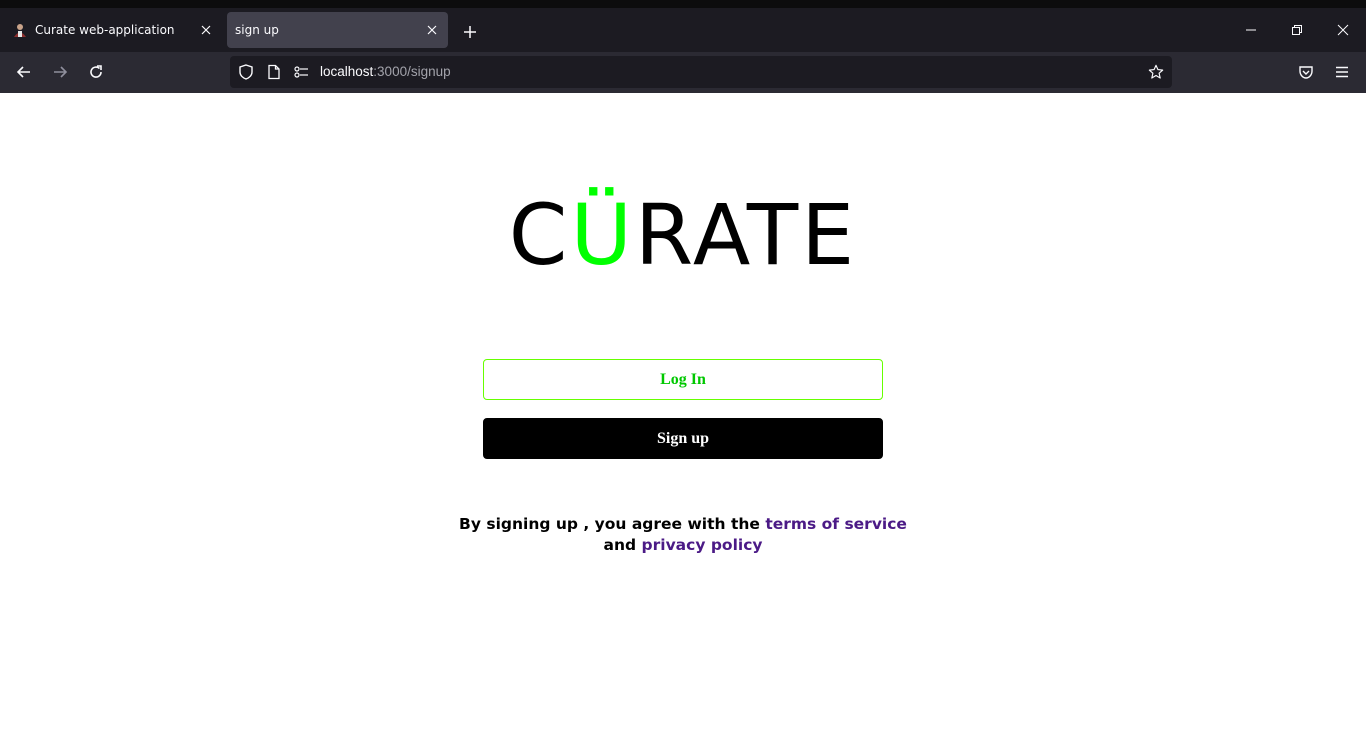 This screenshot has height=736, width=1366. What do you see at coordinates (1306, 72) in the screenshot?
I see `pocket-icon` at bounding box center [1306, 72].